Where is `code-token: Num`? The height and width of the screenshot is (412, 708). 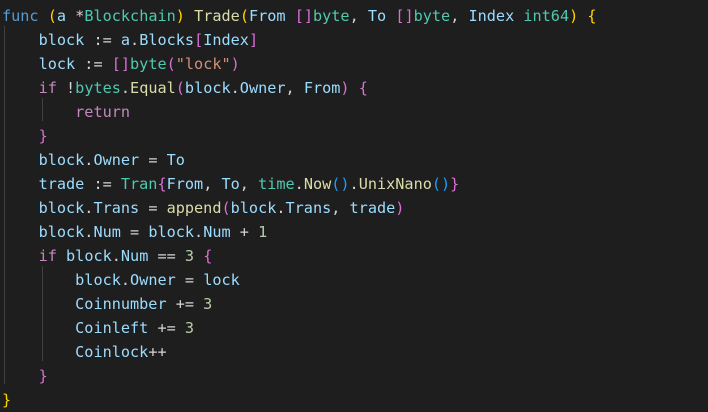
code-token: Num is located at coordinates (107, 232).